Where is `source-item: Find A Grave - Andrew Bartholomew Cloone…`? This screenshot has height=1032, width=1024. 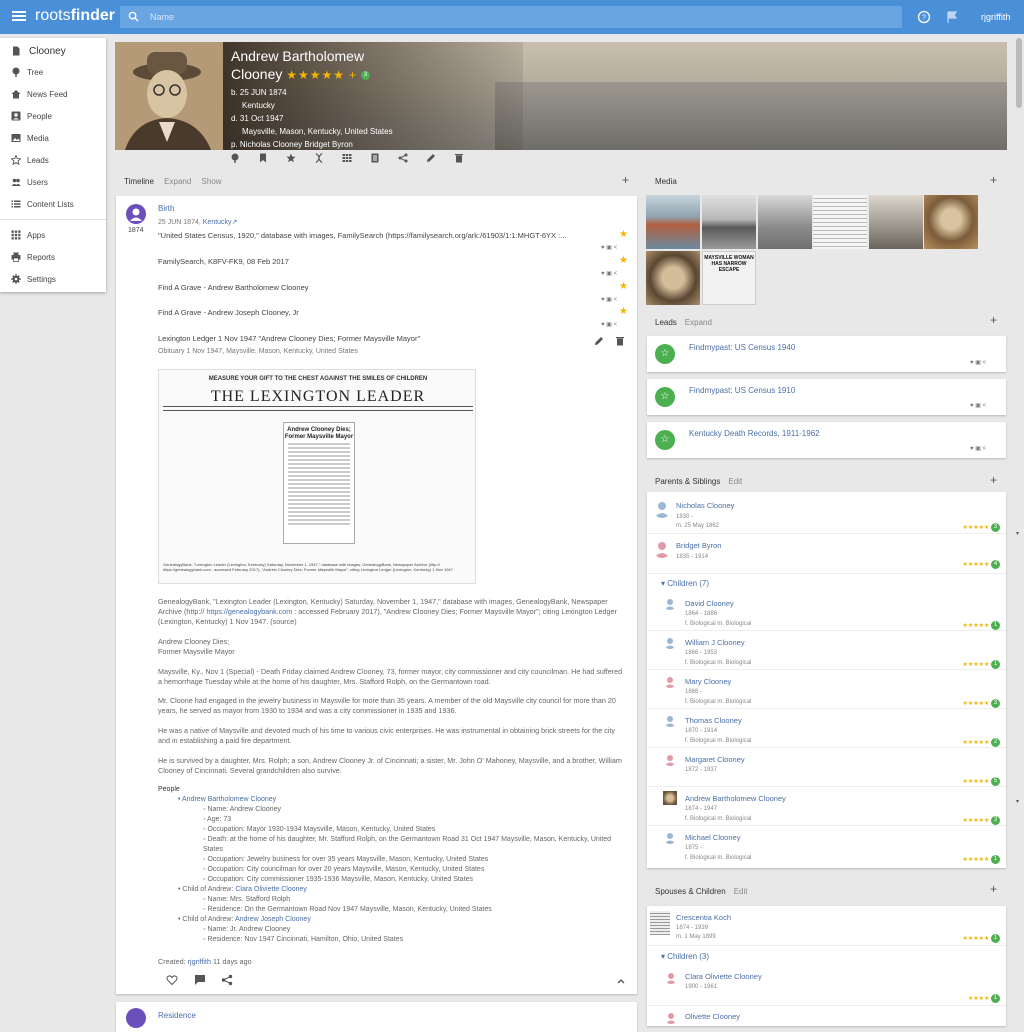
source-item: Find A Grave - Andrew Bartholomew Cloone… is located at coordinates (233, 287).